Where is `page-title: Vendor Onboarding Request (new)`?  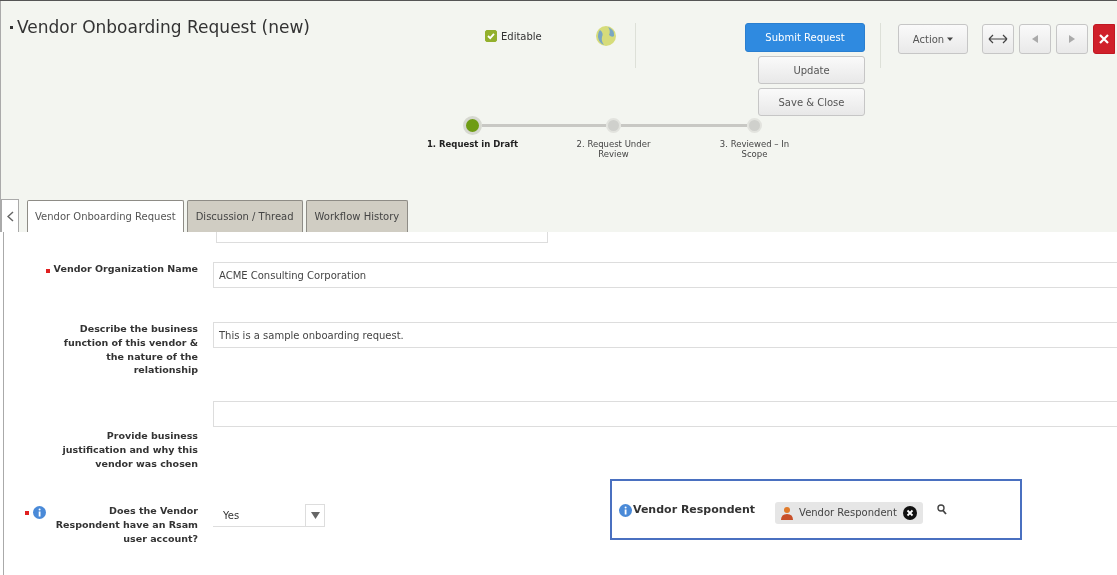 page-title: Vendor Onboarding Request (new) is located at coordinates (163, 27).